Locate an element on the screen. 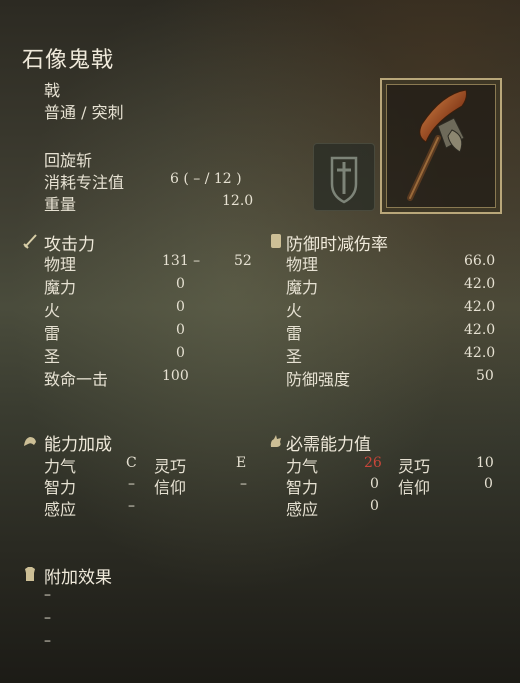 The image size is (520, 683). attack-label-lightning: 雷 is located at coordinates (52, 333).